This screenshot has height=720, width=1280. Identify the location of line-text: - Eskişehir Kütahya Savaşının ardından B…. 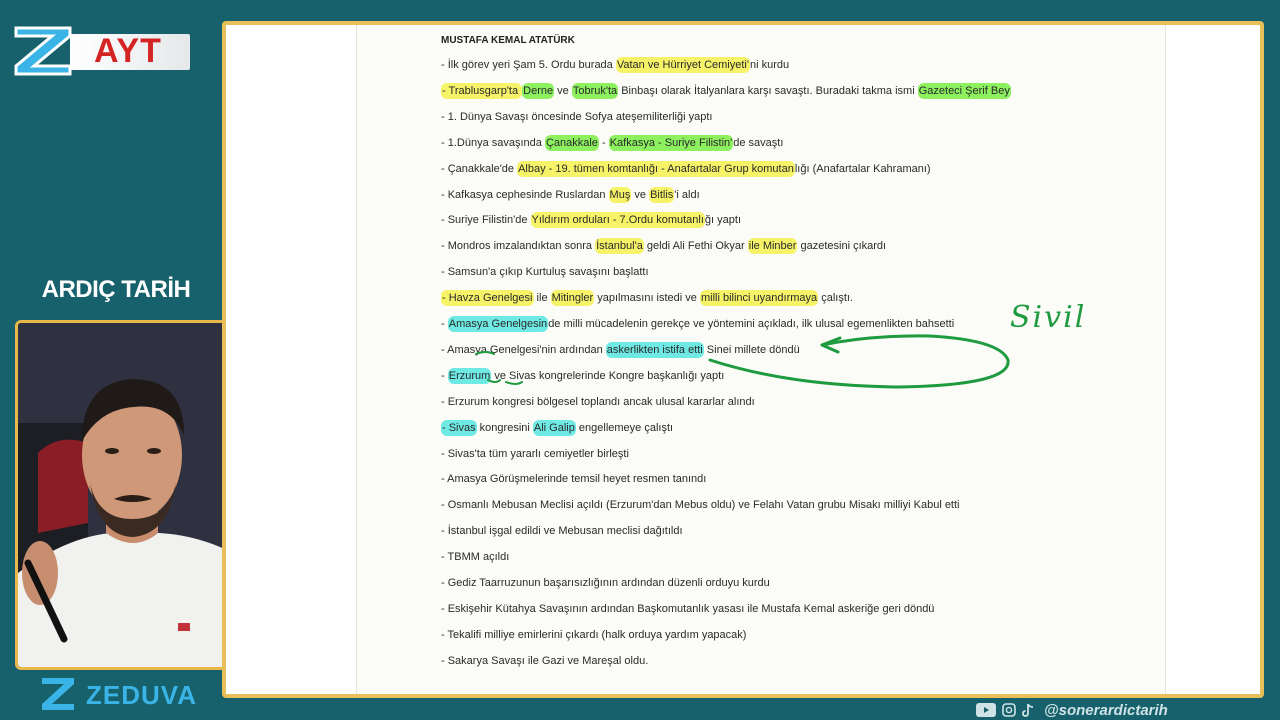
(688, 608).